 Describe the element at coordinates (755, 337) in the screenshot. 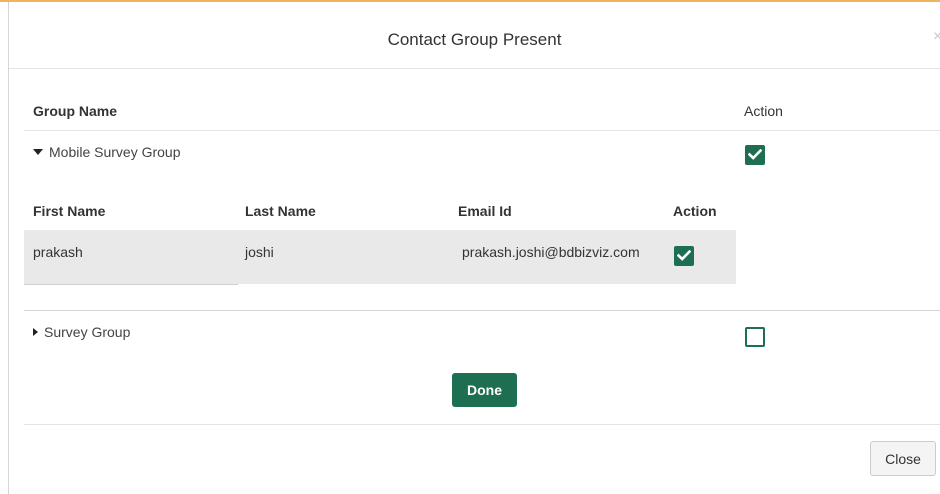

I see `group-checkbox-survey` at that location.